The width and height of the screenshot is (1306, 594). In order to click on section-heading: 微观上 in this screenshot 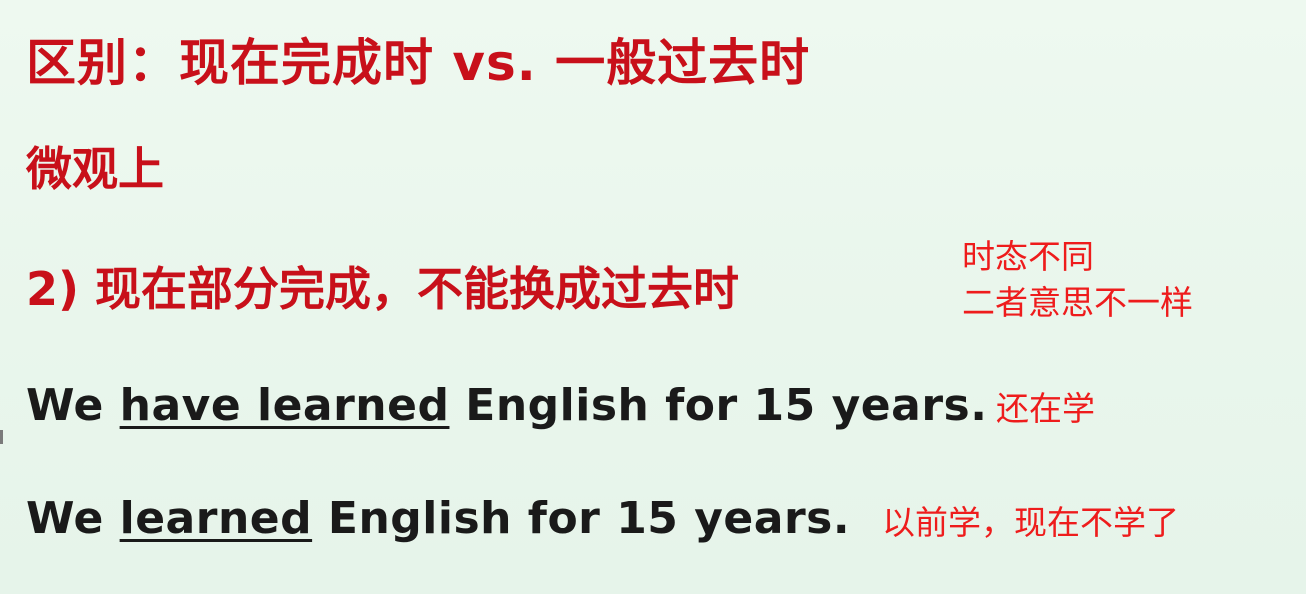, I will do `click(95, 169)`.